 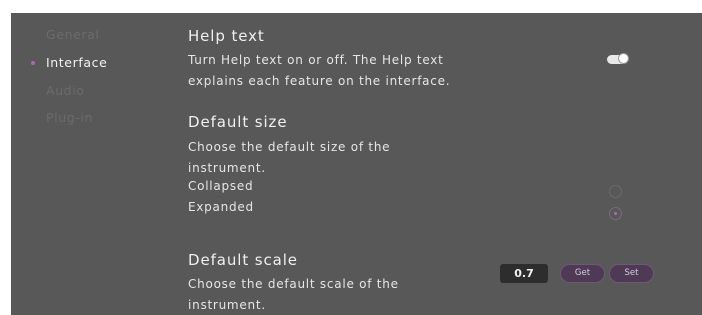 I want to click on sidebar-item-plug-in: Plug-in, so click(x=69, y=117).